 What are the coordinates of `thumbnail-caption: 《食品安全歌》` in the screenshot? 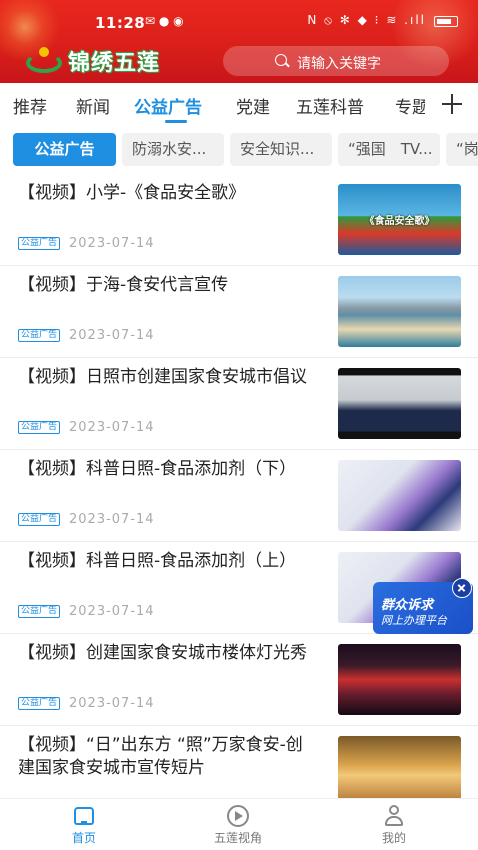 It's located at (399, 221).